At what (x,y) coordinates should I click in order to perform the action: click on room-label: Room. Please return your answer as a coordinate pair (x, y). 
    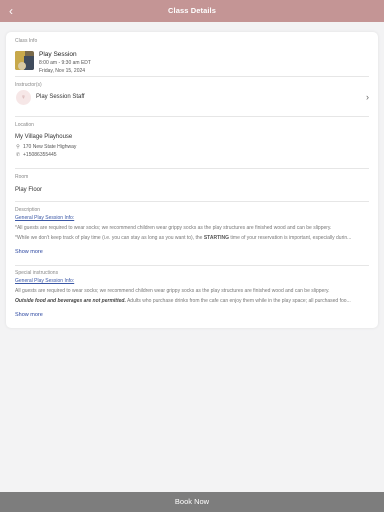
    Looking at the image, I should click on (22, 177).